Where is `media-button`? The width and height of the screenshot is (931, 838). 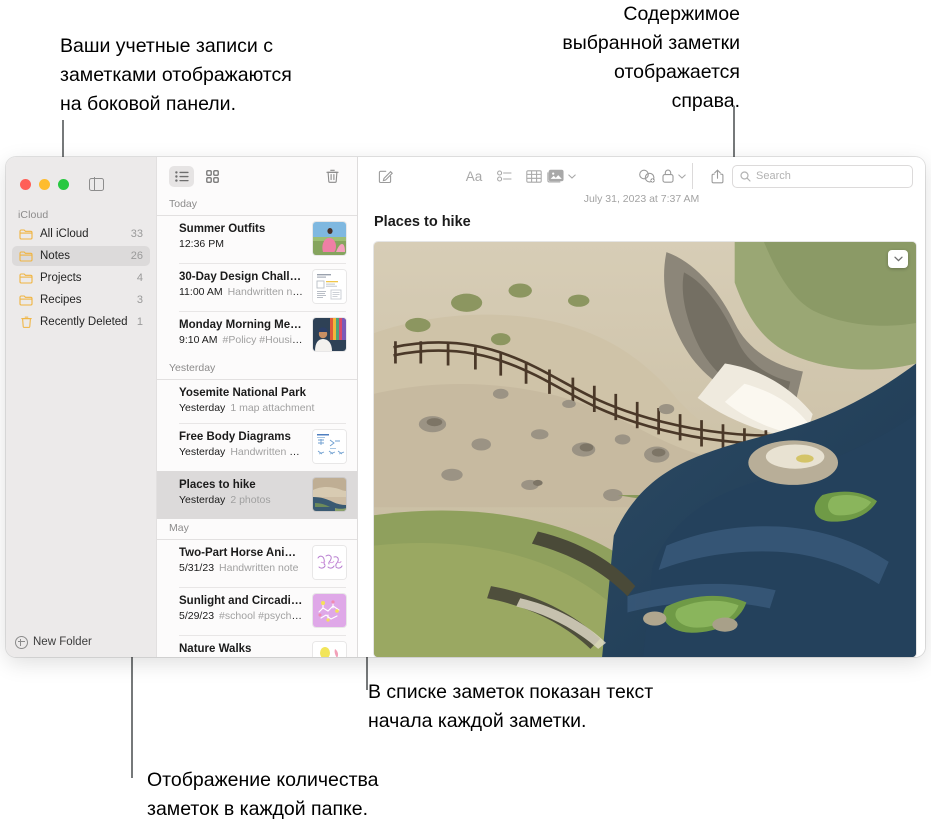
media-button is located at coordinates (561, 176).